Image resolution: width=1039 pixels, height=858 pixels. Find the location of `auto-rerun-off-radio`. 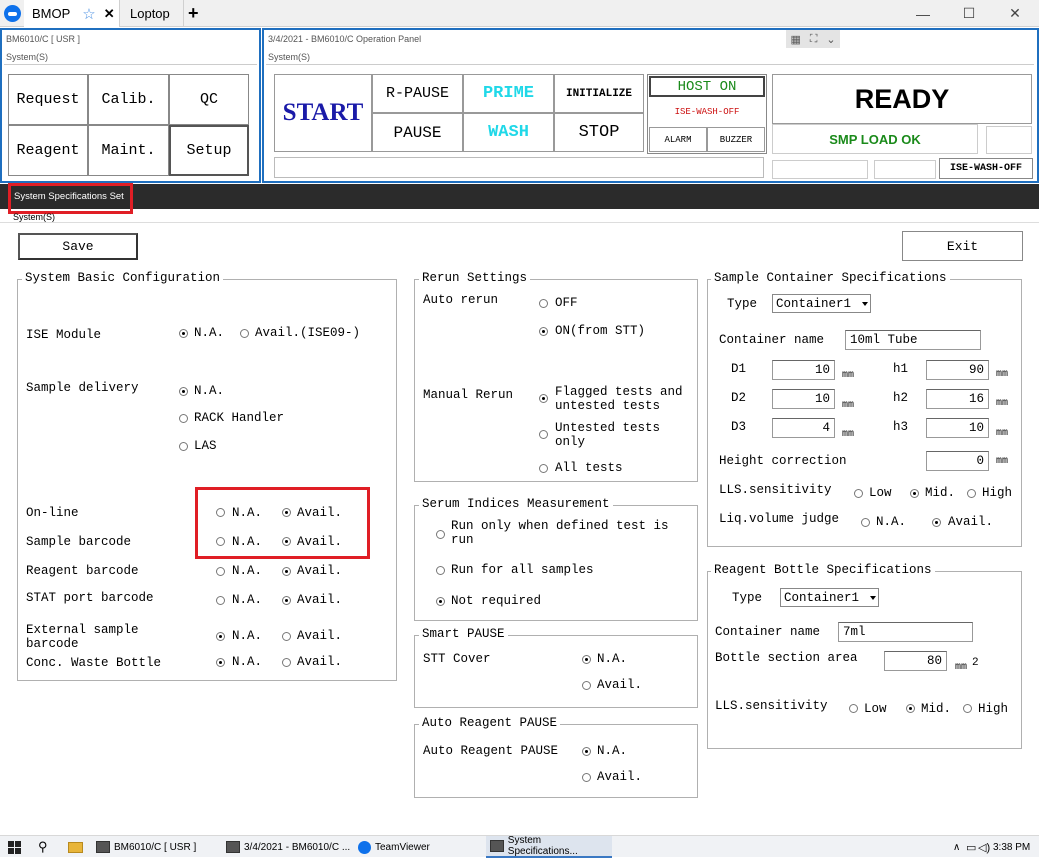

auto-rerun-off-radio is located at coordinates (543, 303).